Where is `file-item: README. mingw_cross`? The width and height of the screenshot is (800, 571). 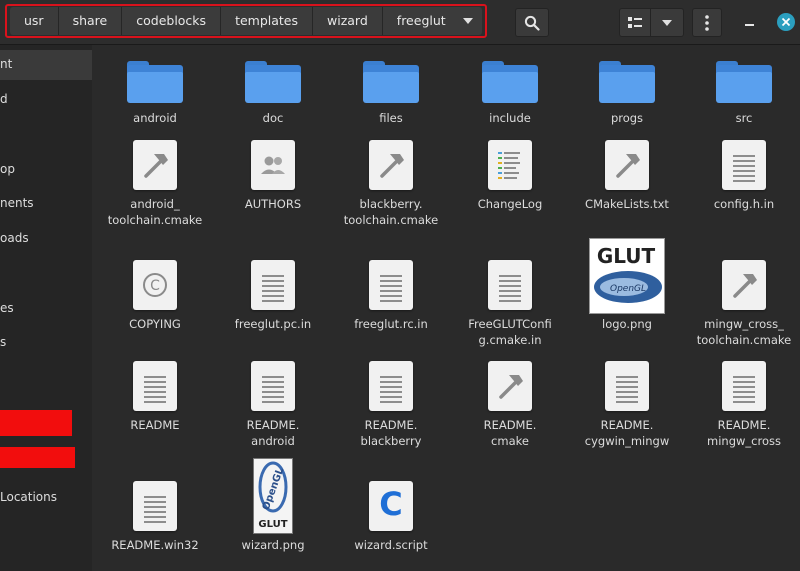
file-item: README. mingw_cross is located at coordinates (744, 406).